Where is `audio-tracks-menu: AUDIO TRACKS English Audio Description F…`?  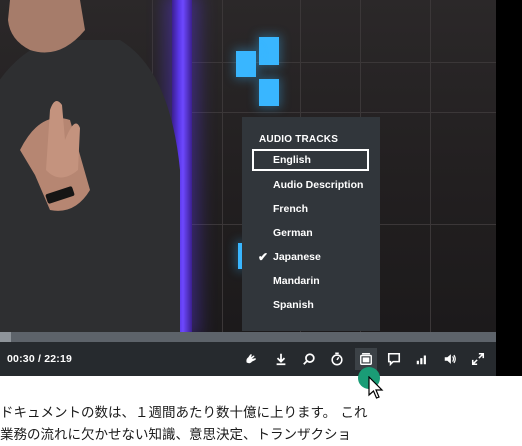
audio-tracks-menu: AUDIO TRACKS English Audio Description F… is located at coordinates (311, 224).